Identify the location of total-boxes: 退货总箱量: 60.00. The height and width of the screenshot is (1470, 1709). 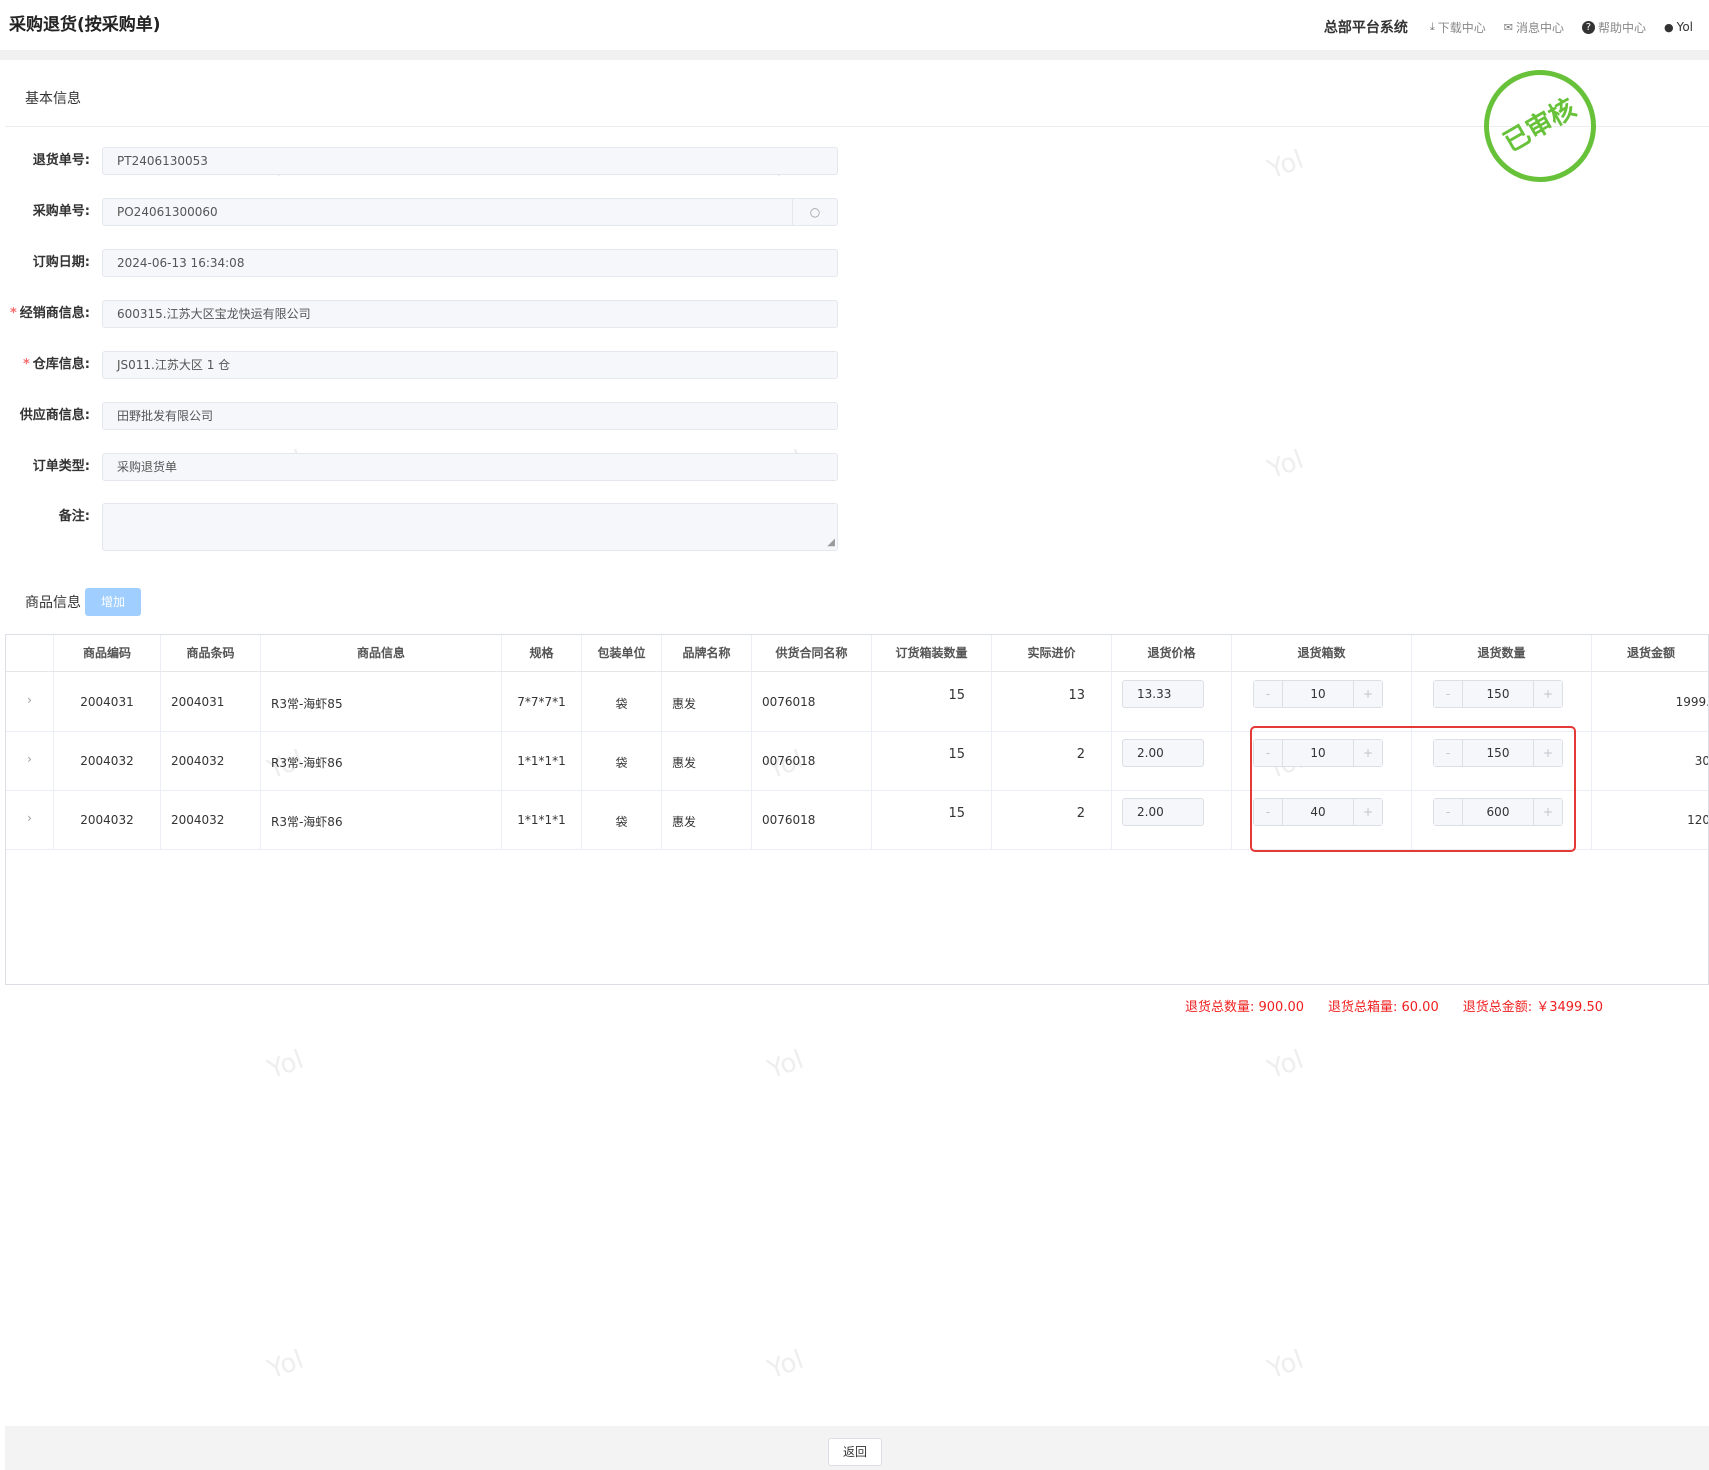
(1383, 1007).